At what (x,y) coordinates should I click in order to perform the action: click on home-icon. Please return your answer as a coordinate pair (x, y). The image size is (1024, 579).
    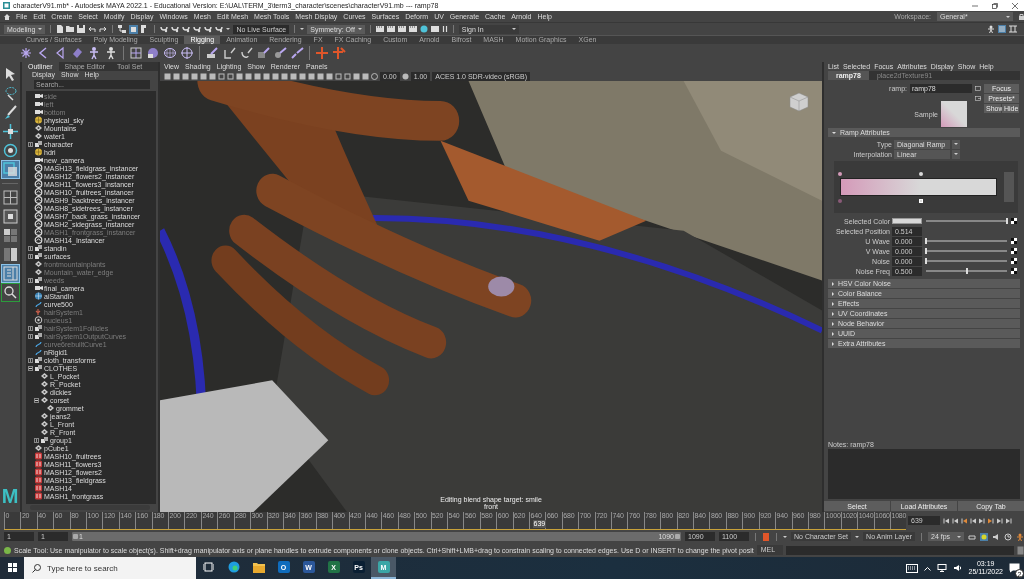
    Looking at the image, I should click on (7, 16).